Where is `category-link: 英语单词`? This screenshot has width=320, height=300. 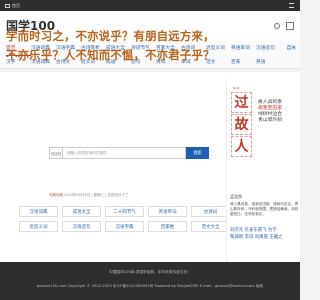
category-link: 英语单词 is located at coordinates (167, 211).